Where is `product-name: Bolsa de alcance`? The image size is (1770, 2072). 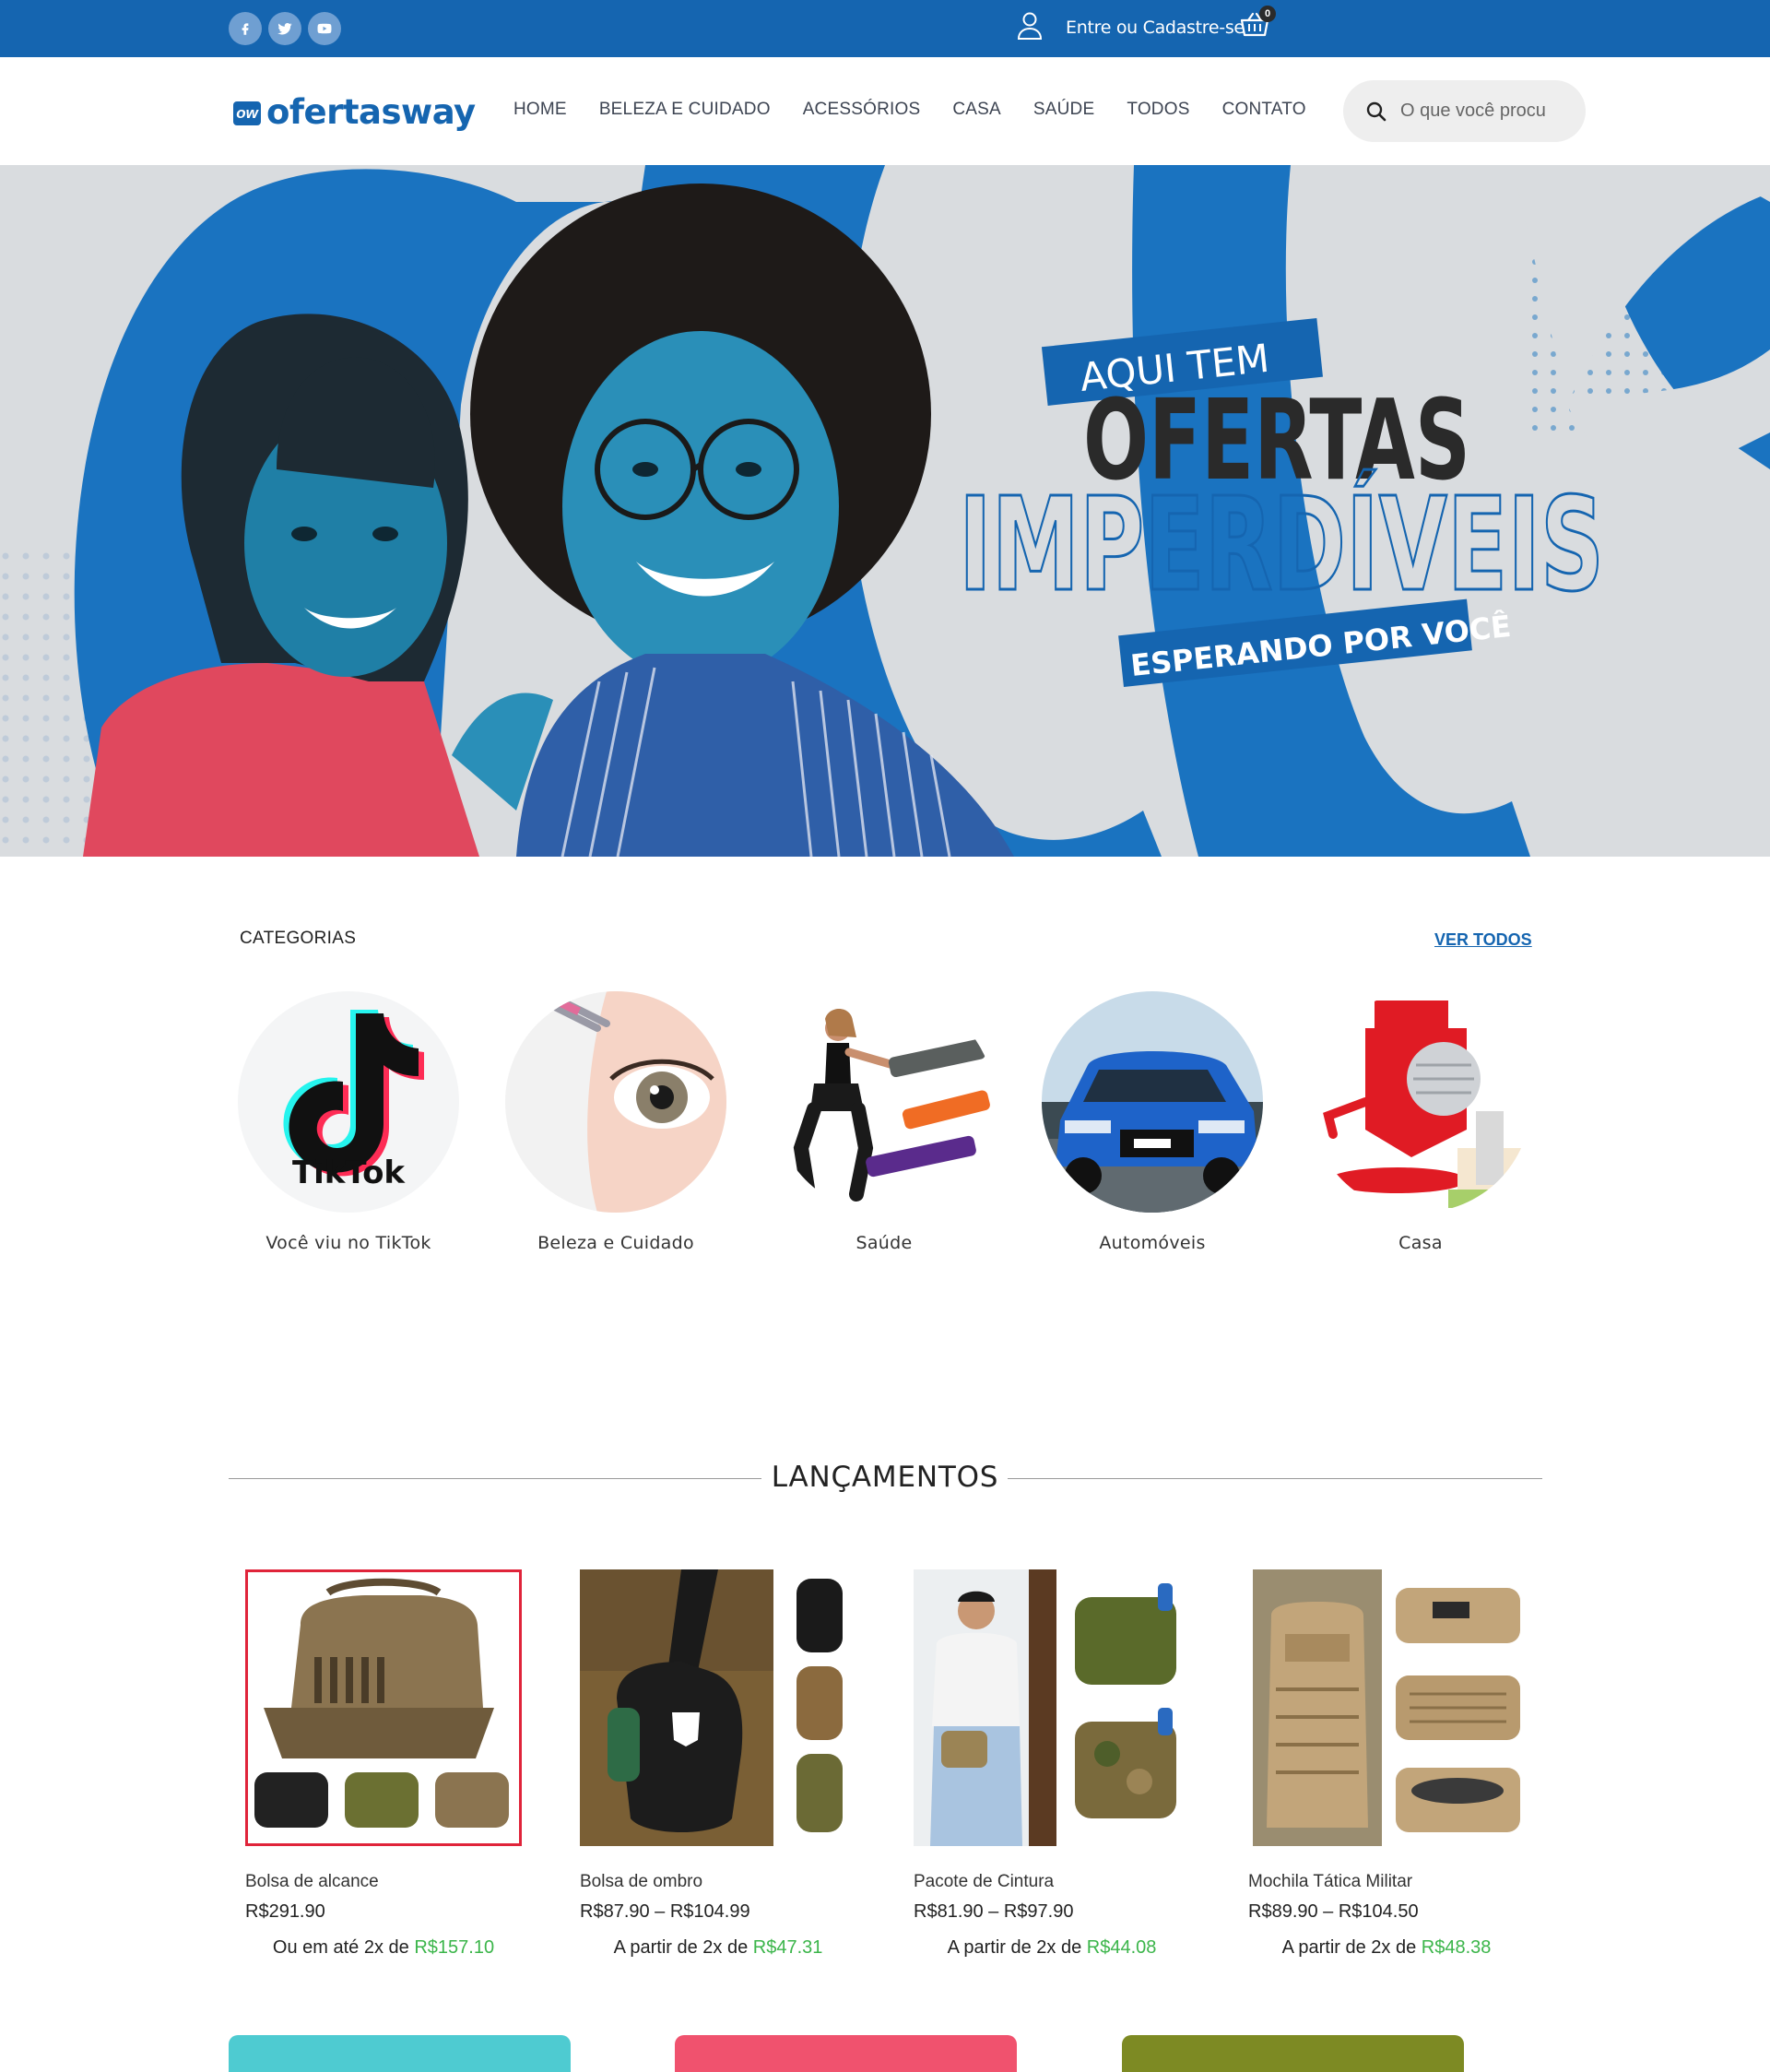 product-name: Bolsa de alcance is located at coordinates (392, 1882).